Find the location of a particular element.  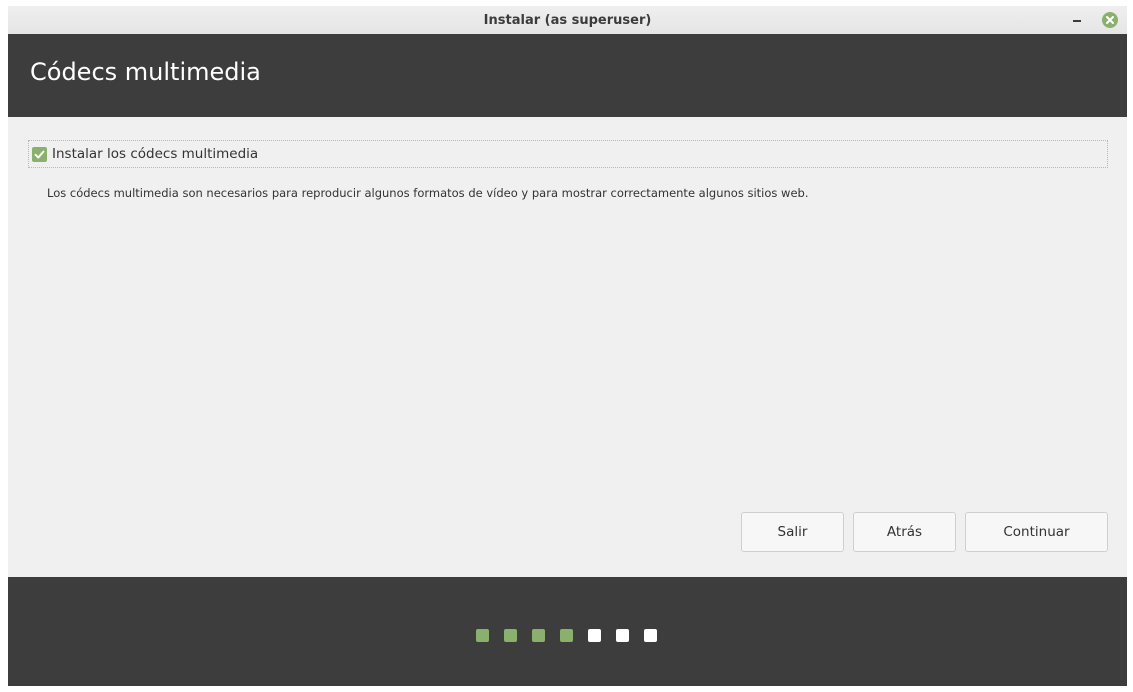

close-button is located at coordinates (1110, 20).